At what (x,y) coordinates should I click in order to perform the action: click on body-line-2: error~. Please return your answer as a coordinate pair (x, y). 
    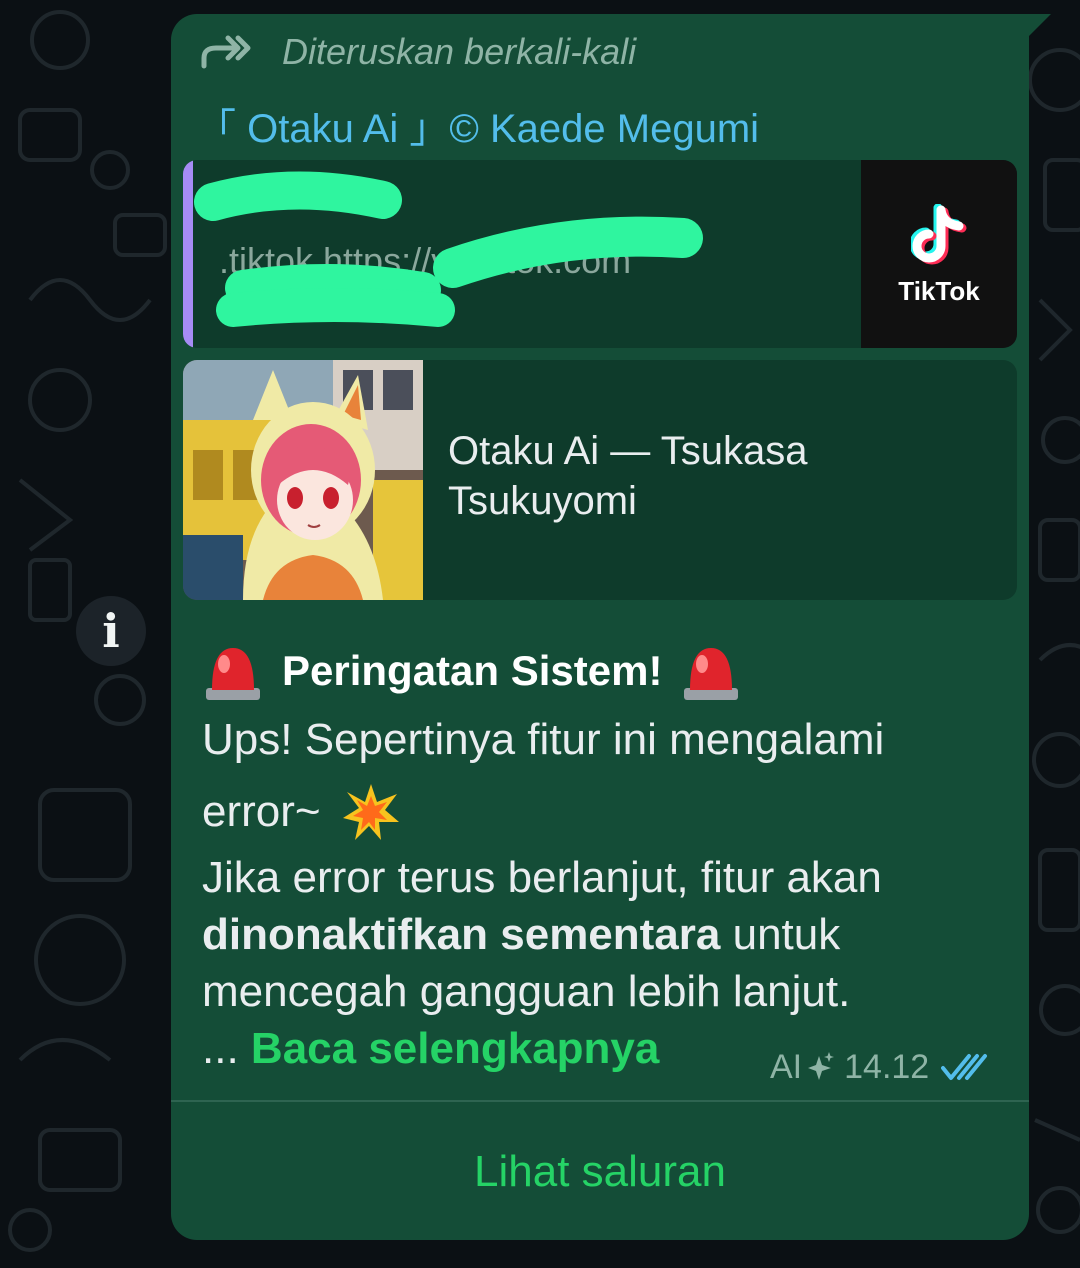
    Looking at the image, I should click on (607, 812).